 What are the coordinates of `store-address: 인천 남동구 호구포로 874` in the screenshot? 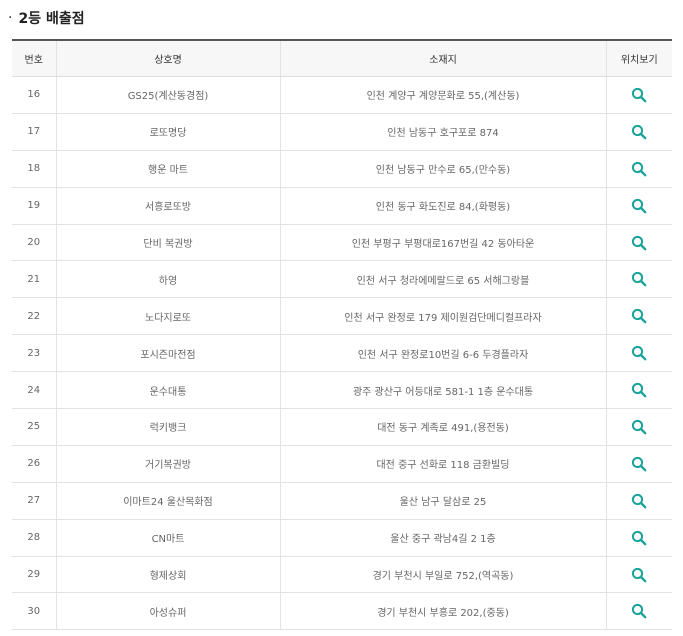 It's located at (442, 132).